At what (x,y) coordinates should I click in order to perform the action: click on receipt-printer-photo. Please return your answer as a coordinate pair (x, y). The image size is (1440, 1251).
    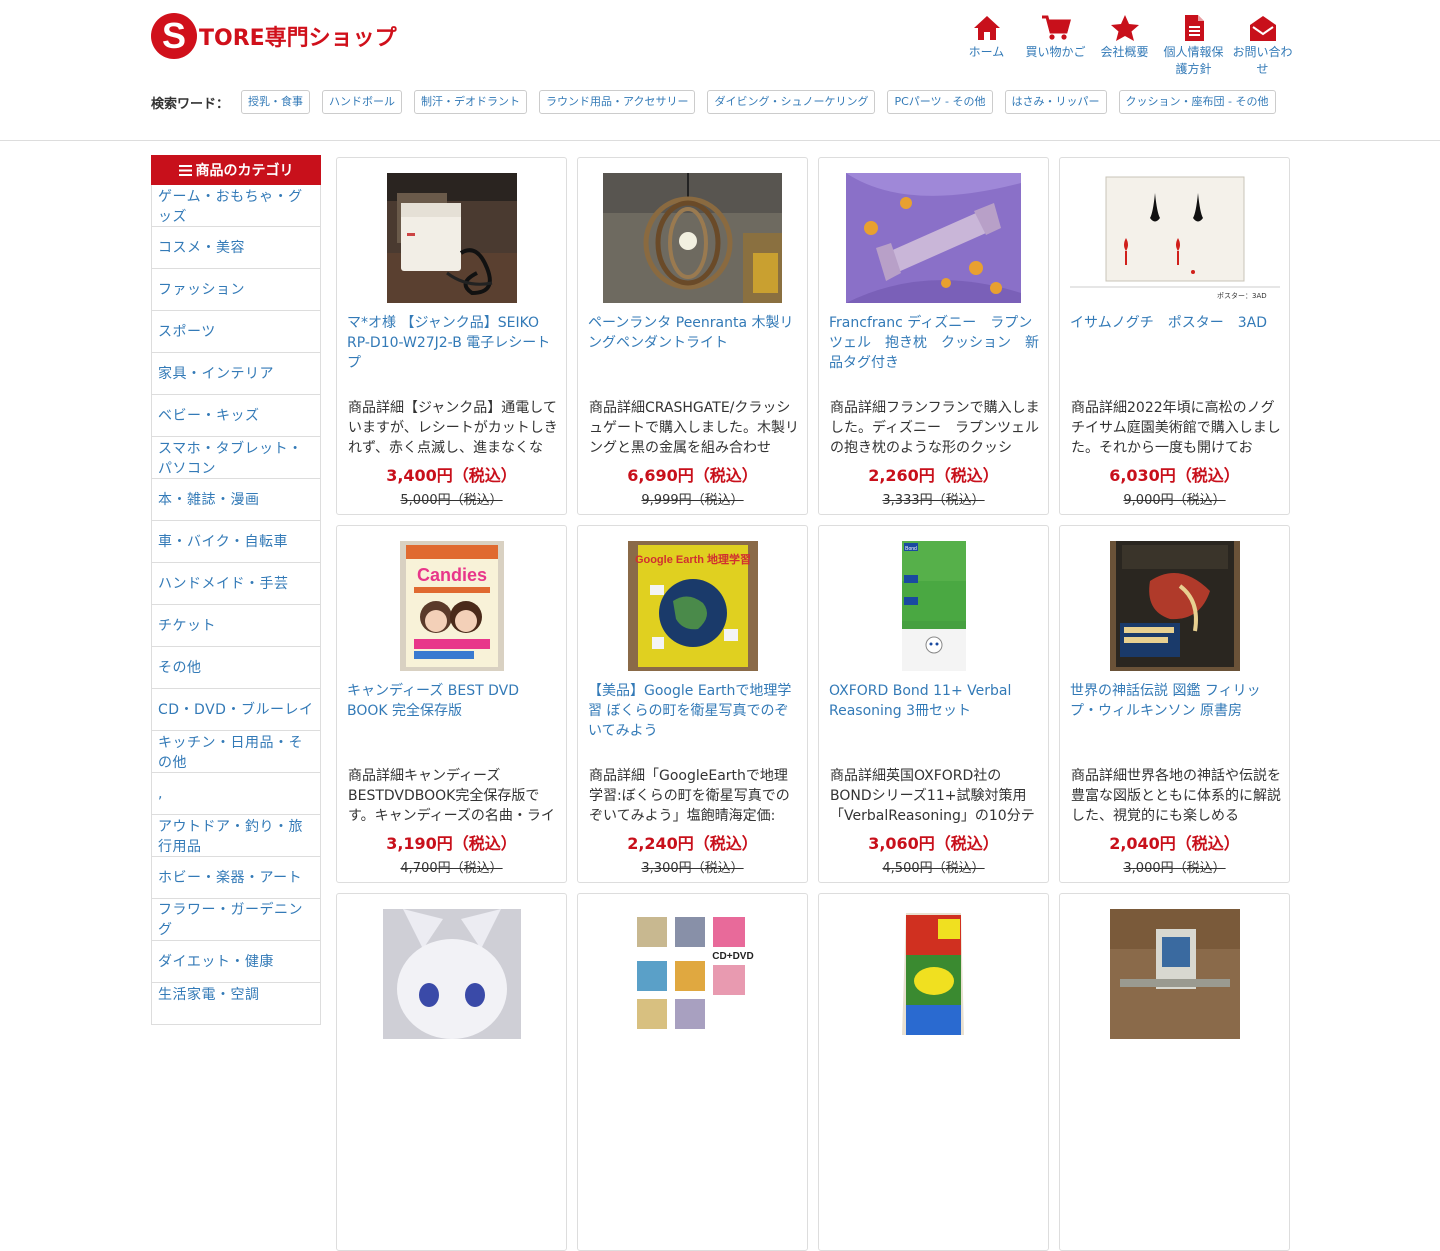
    Looking at the image, I should click on (451, 238).